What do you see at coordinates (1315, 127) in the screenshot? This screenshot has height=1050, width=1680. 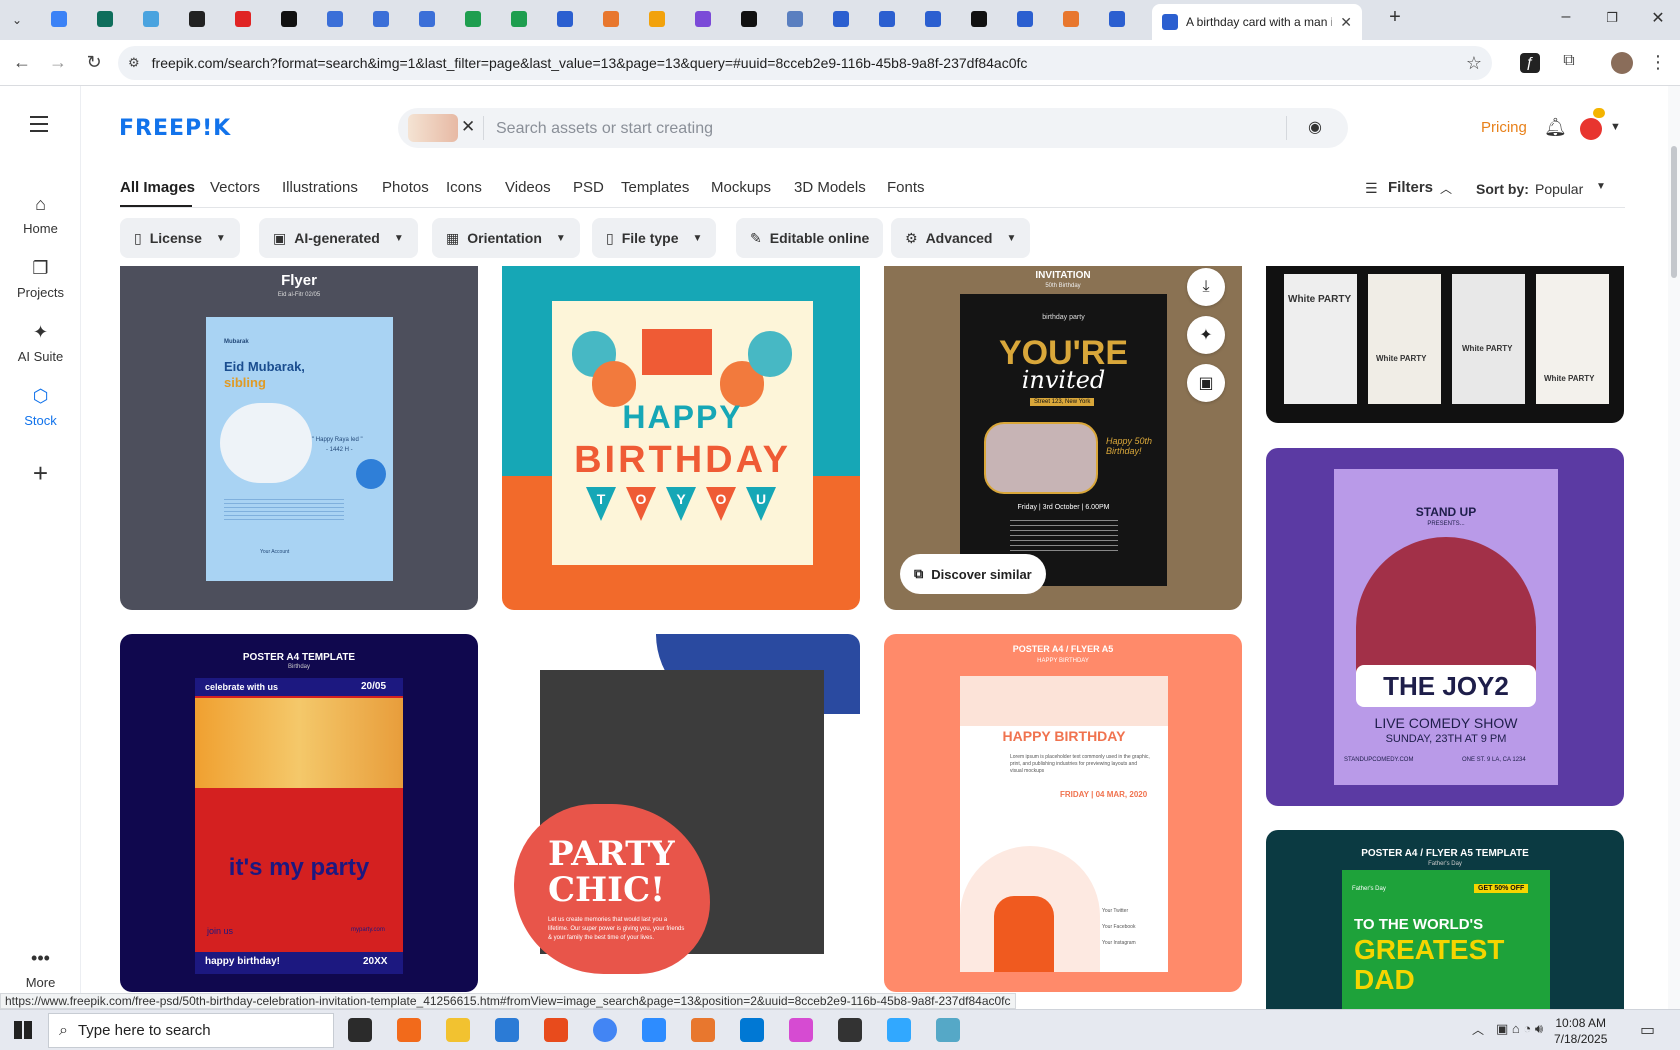 I see `camera-icon: ◉` at bounding box center [1315, 127].